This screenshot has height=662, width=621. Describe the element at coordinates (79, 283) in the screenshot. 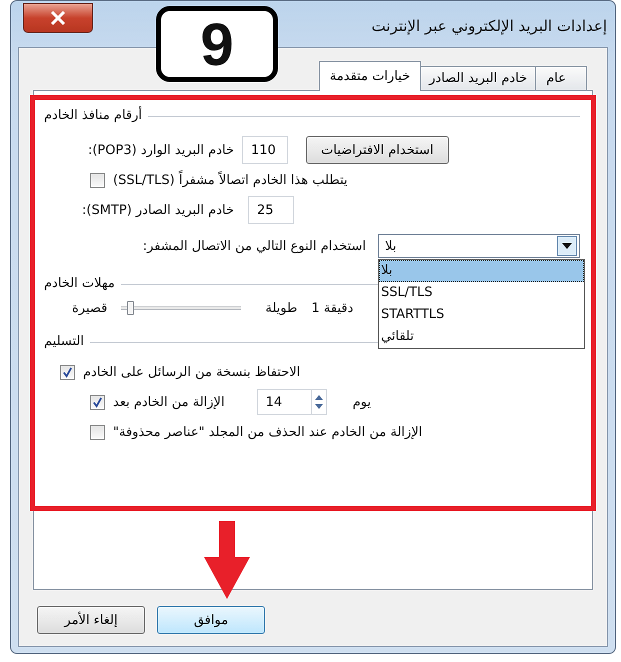

I see `group-title: مهلات الخادم` at that location.